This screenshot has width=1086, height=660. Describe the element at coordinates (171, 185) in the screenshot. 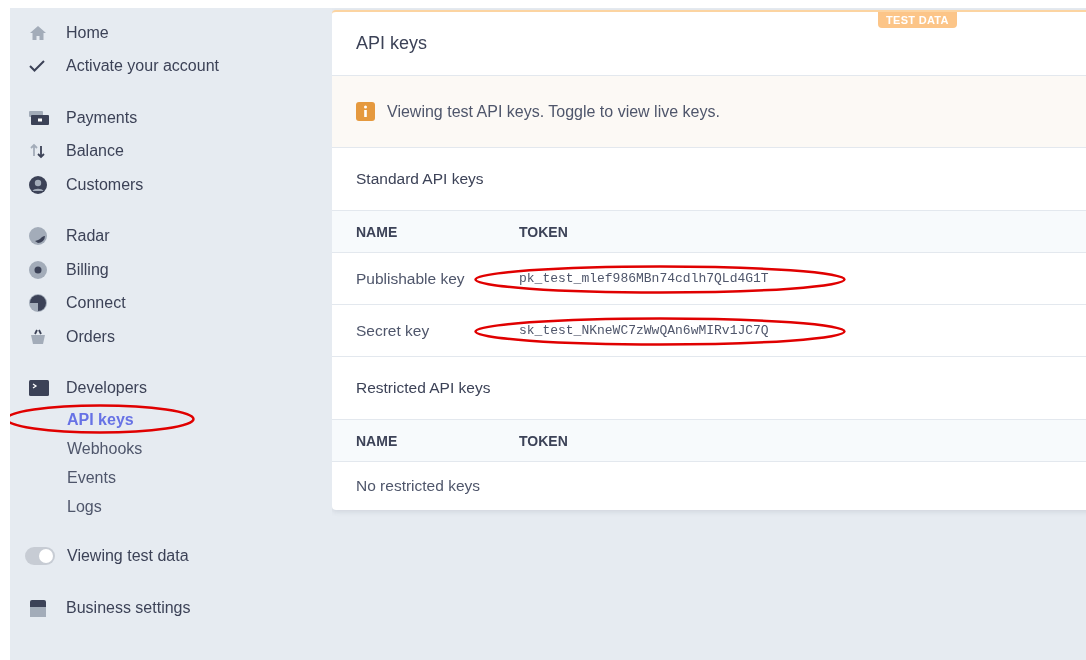

I see `sidebar-item: Customers` at that location.